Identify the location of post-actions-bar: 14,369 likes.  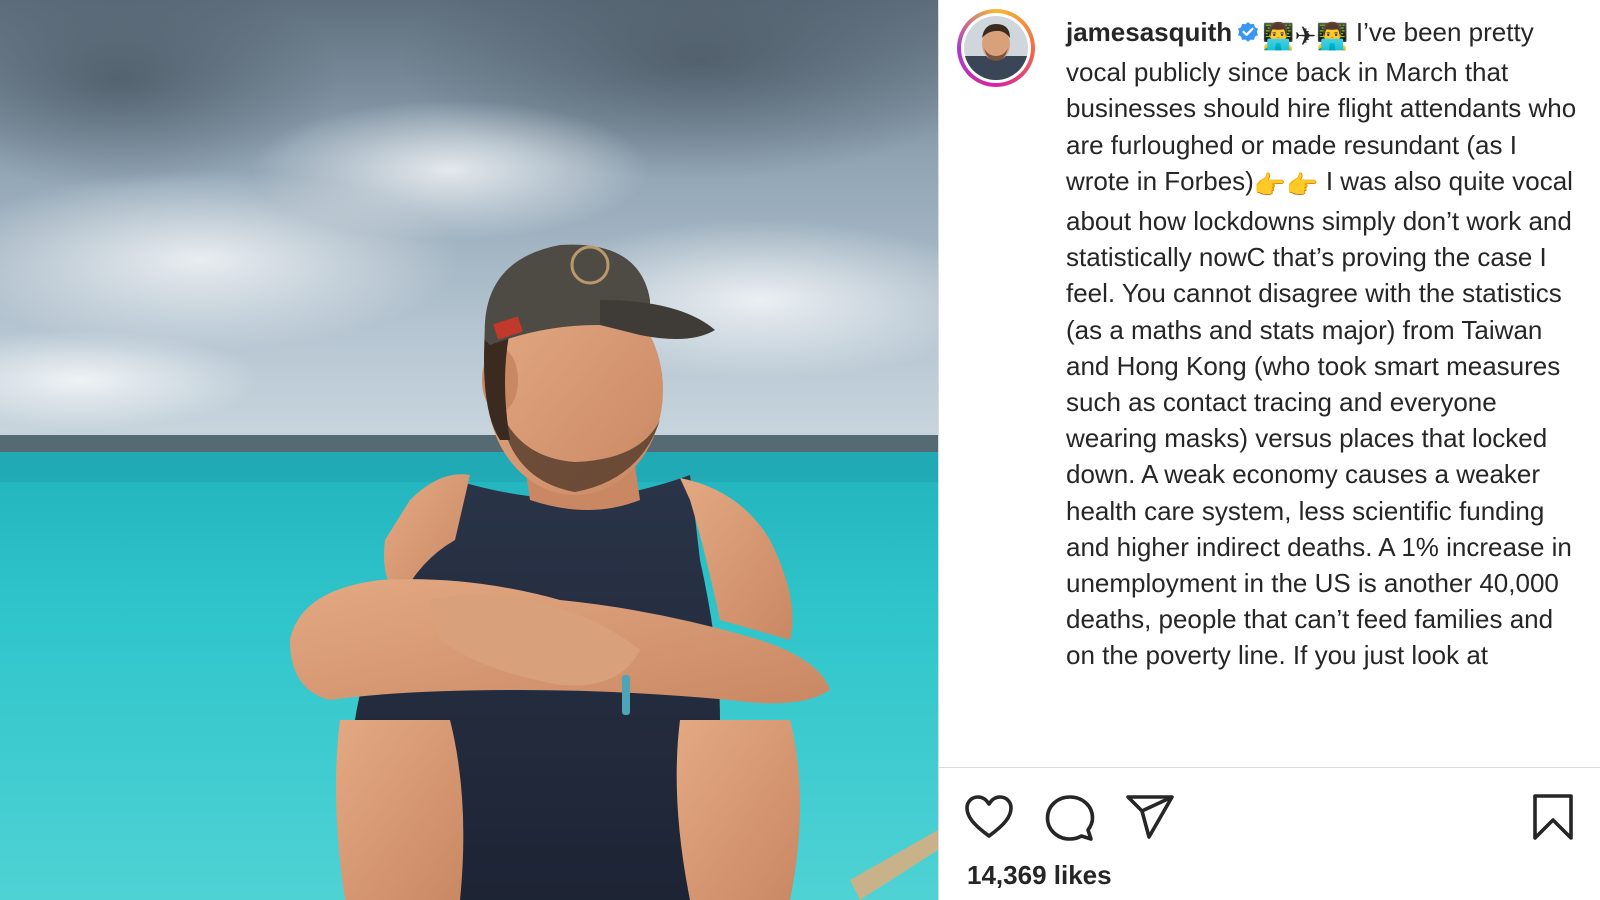
(1269, 834).